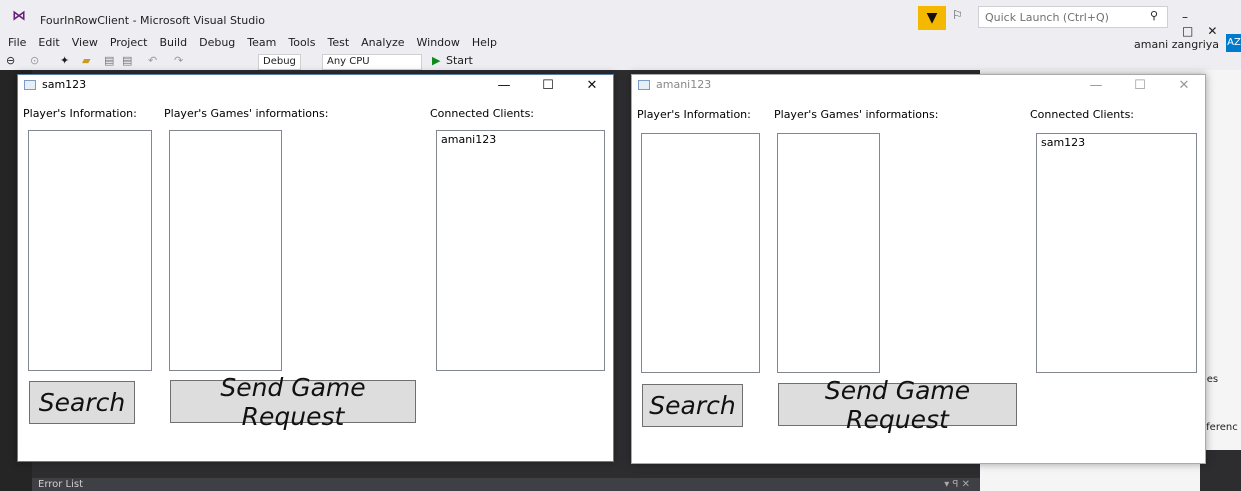 Image resolution: width=1241 pixels, height=491 pixels. Describe the element at coordinates (459, 60) in the screenshot. I see `start-button: Start` at that location.